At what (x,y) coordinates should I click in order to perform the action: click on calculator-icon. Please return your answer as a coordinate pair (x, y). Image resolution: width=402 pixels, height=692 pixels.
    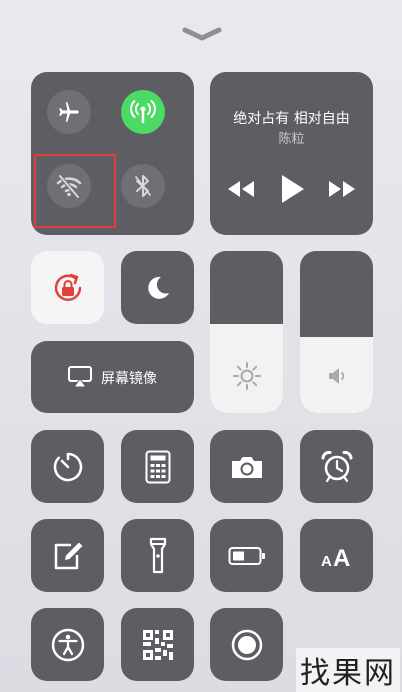
    Looking at the image, I should click on (157, 466).